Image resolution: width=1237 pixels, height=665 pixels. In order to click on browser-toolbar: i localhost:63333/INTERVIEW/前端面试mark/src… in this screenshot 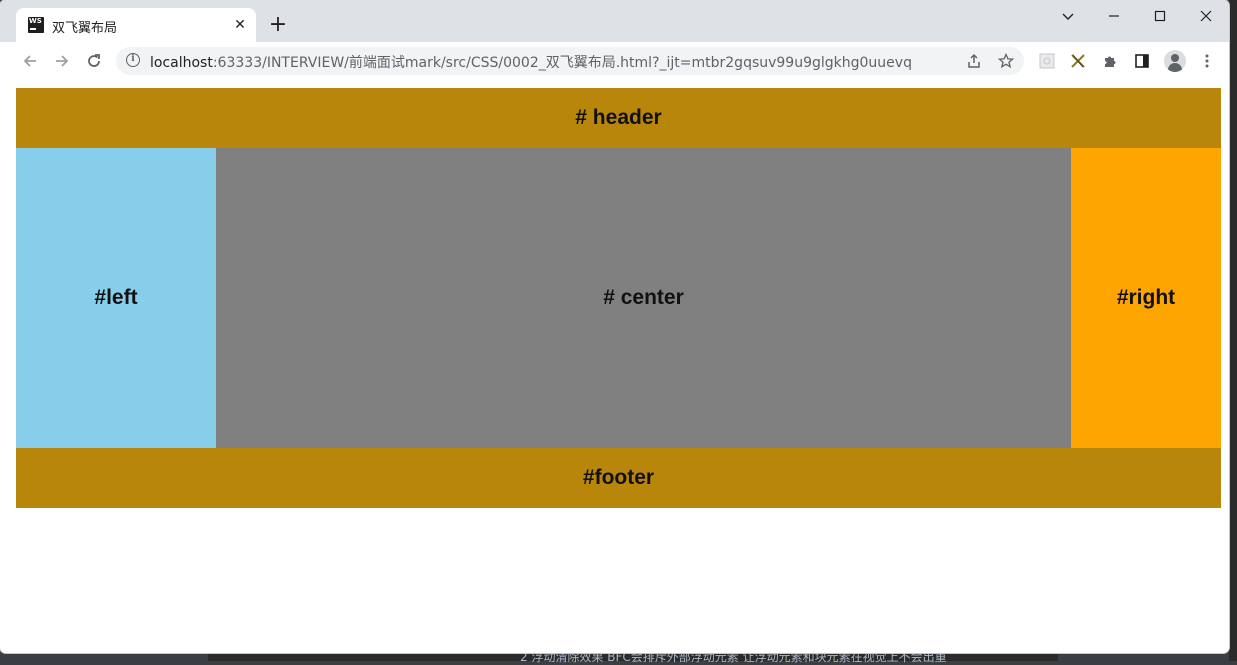, I will do `click(614, 61)`.